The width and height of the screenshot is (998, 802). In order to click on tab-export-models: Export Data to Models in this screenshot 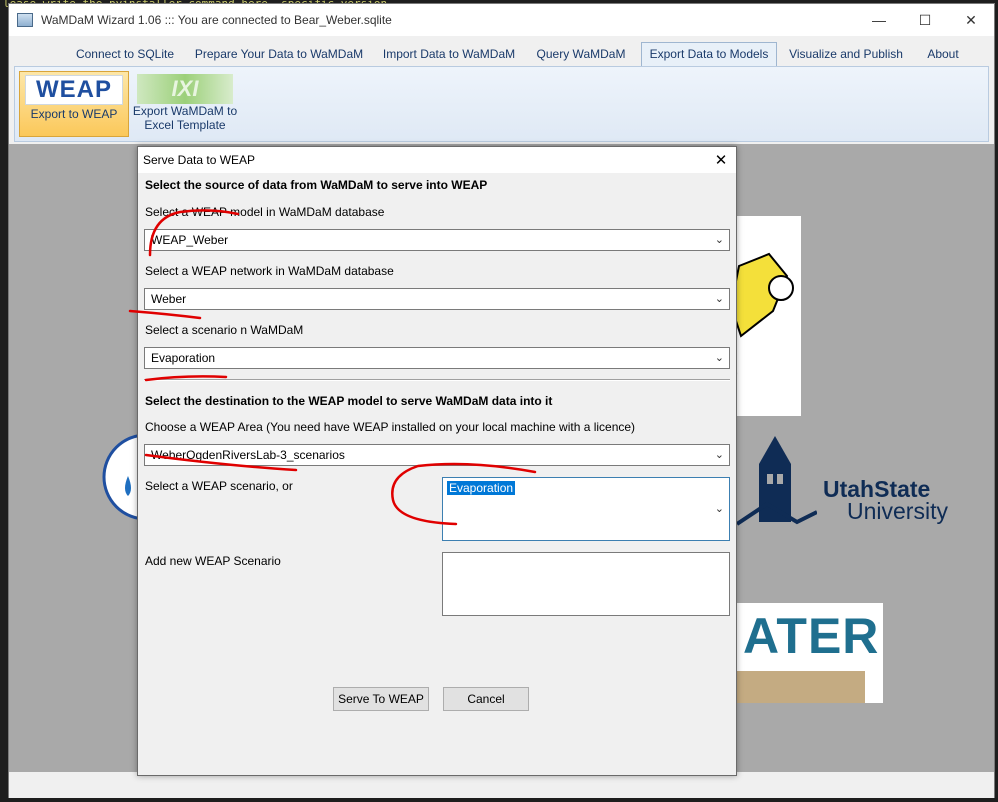, I will do `click(709, 54)`.